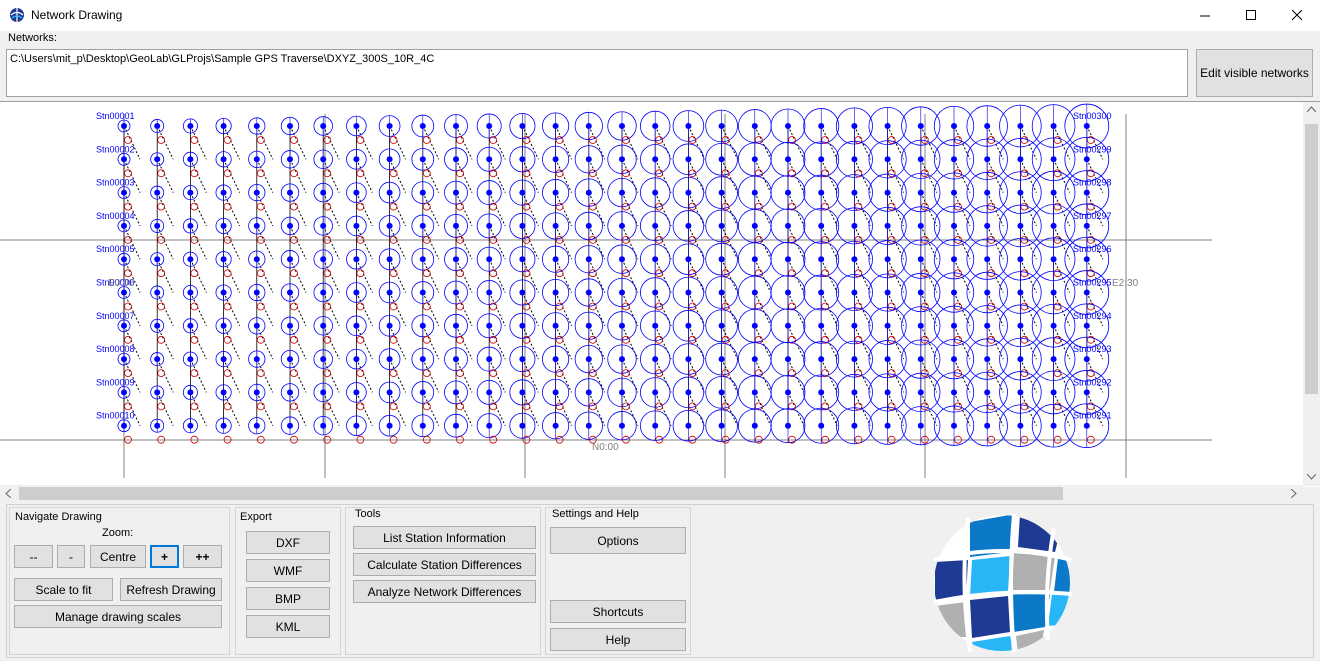 This screenshot has height=661, width=1320. I want to click on scroll-right-arrow-icon, so click(1294, 493).